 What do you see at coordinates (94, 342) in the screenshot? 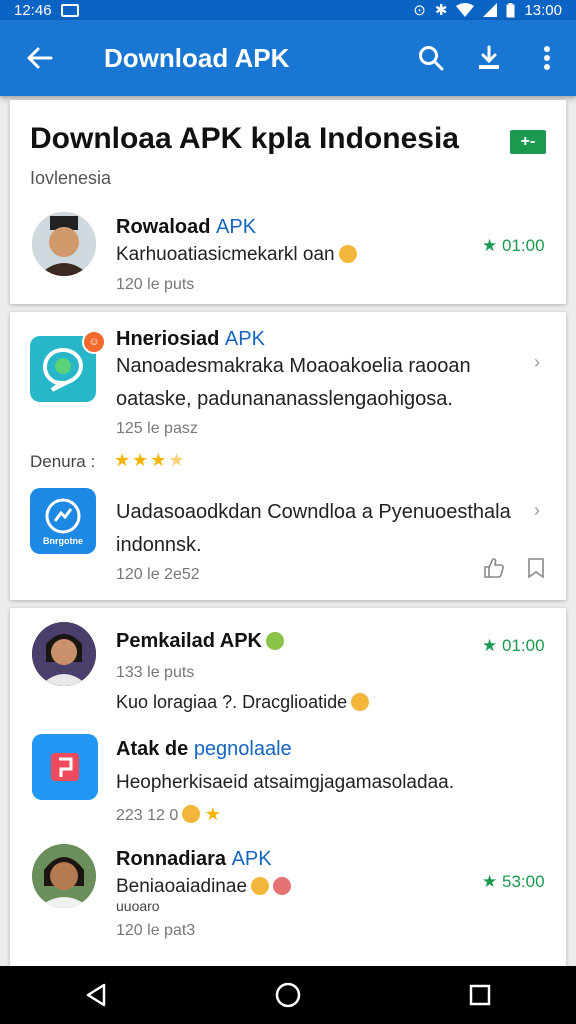
I see `badge-icon: ☺` at bounding box center [94, 342].